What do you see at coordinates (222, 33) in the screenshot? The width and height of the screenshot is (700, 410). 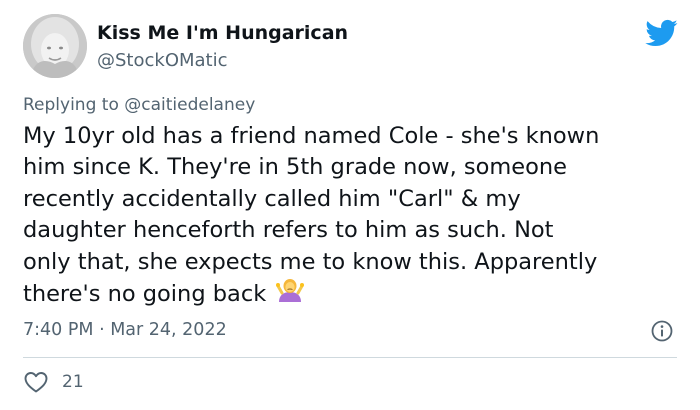 I see `author-display-name: Kiss Me I'm Hungarican` at bounding box center [222, 33].